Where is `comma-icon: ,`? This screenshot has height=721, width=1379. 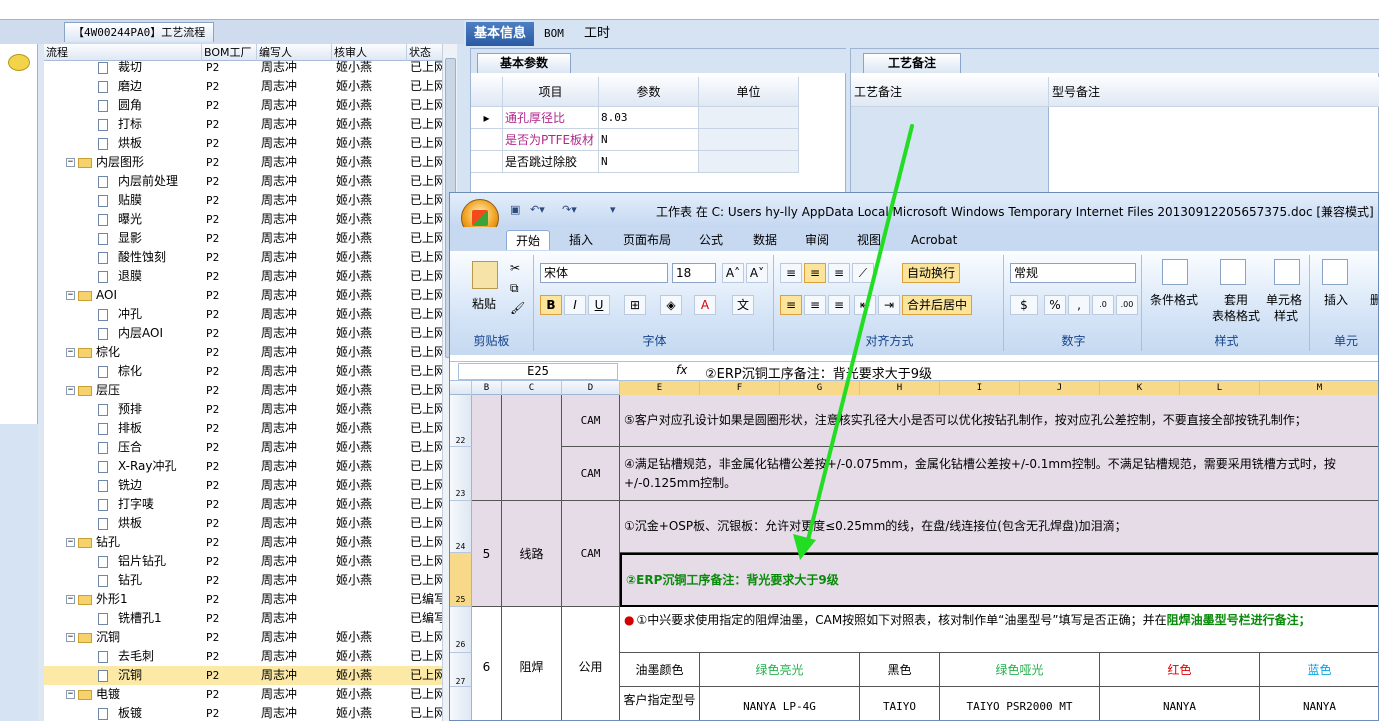
comma-icon: , is located at coordinates (1079, 305).